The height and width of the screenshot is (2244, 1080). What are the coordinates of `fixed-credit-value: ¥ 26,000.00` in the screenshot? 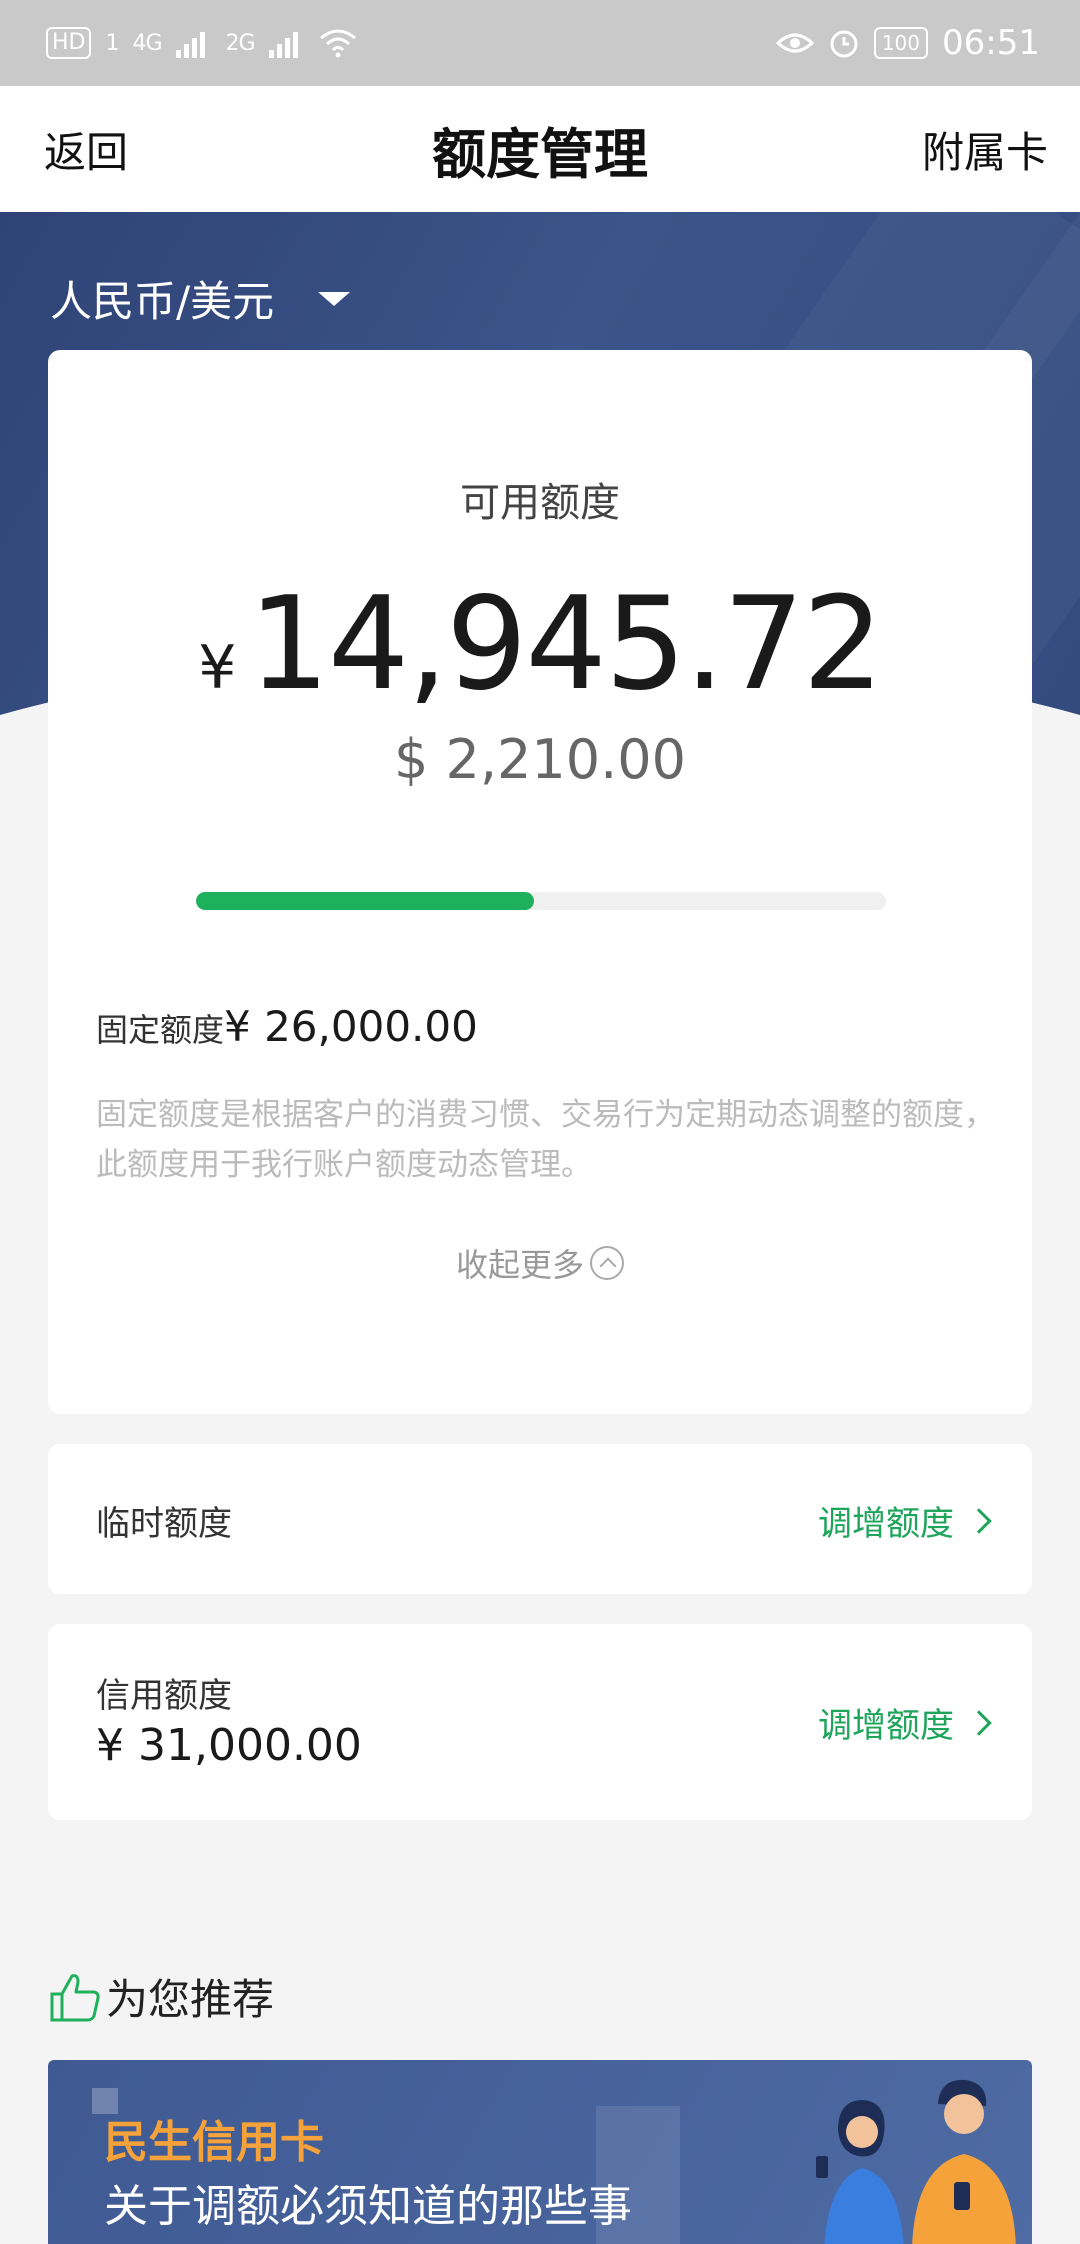 It's located at (351, 1026).